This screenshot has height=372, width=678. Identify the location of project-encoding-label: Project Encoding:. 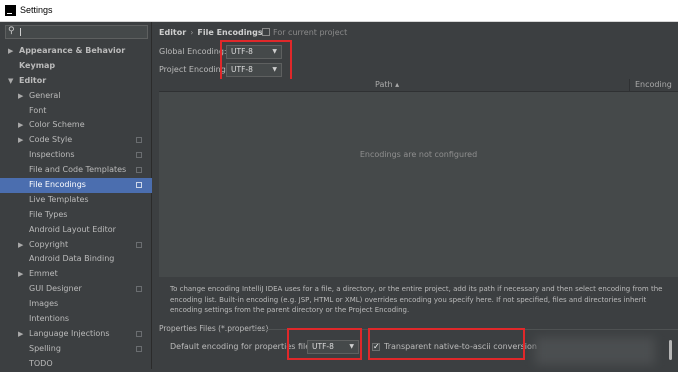
(194, 69).